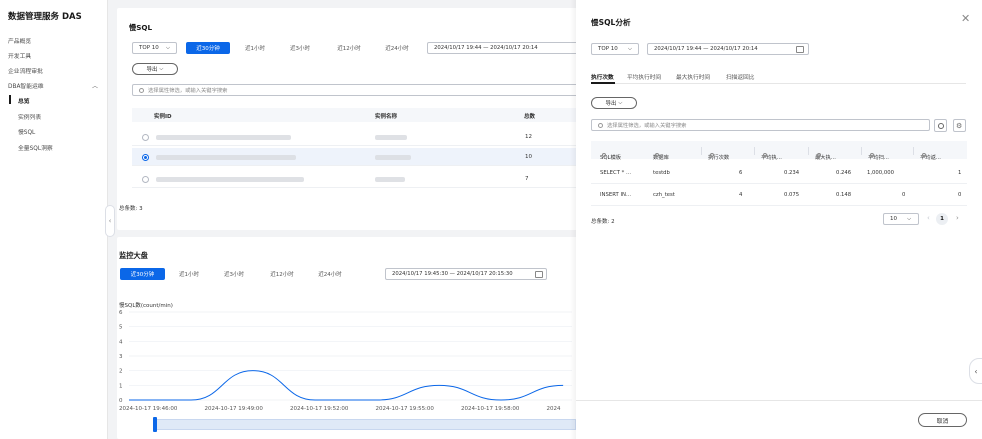 The image size is (982, 439). Describe the element at coordinates (942, 219) in the screenshot. I see `page-number: 1` at that location.